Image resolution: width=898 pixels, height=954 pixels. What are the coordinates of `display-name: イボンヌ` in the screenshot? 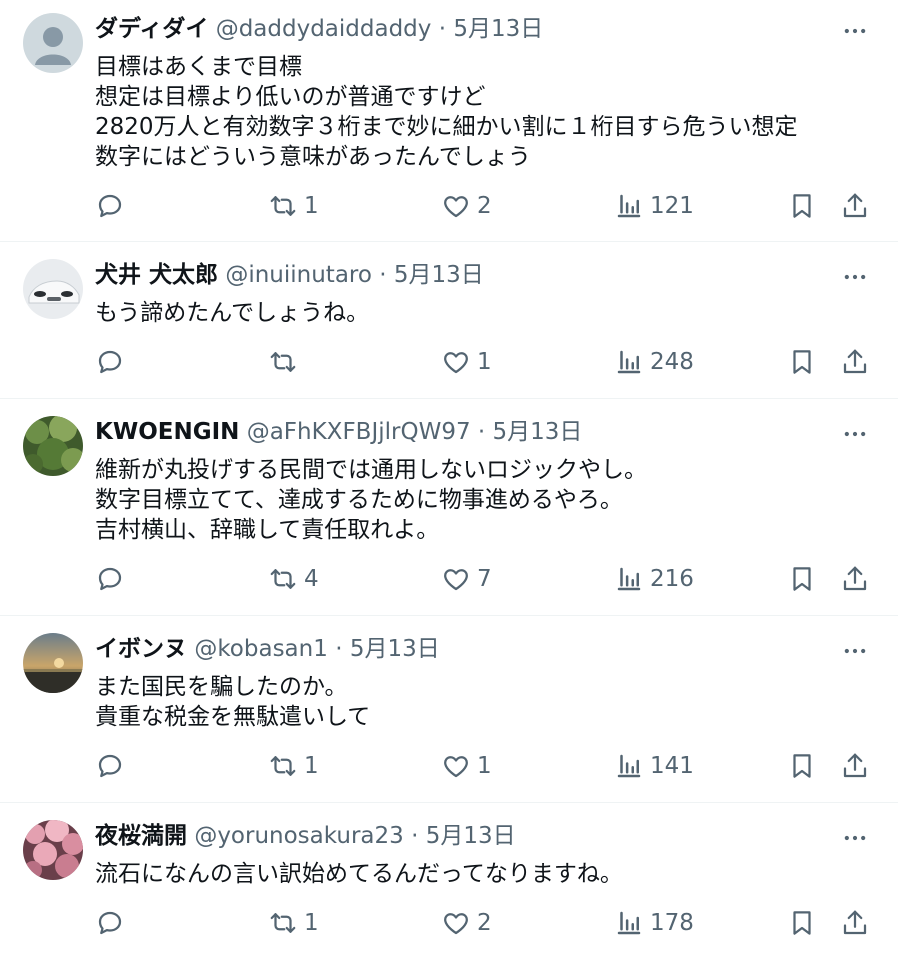 It's located at (141, 649).